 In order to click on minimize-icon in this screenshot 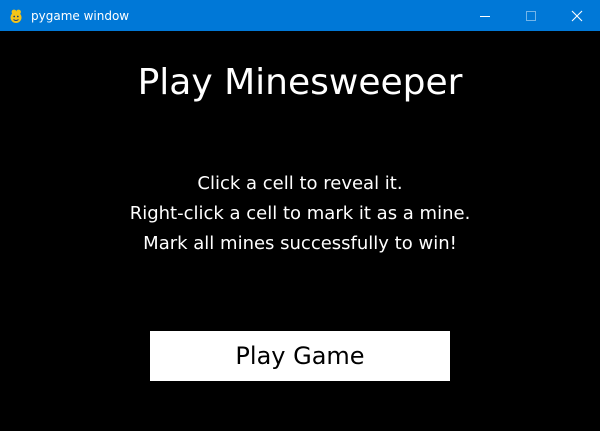, I will do `click(485, 15)`.